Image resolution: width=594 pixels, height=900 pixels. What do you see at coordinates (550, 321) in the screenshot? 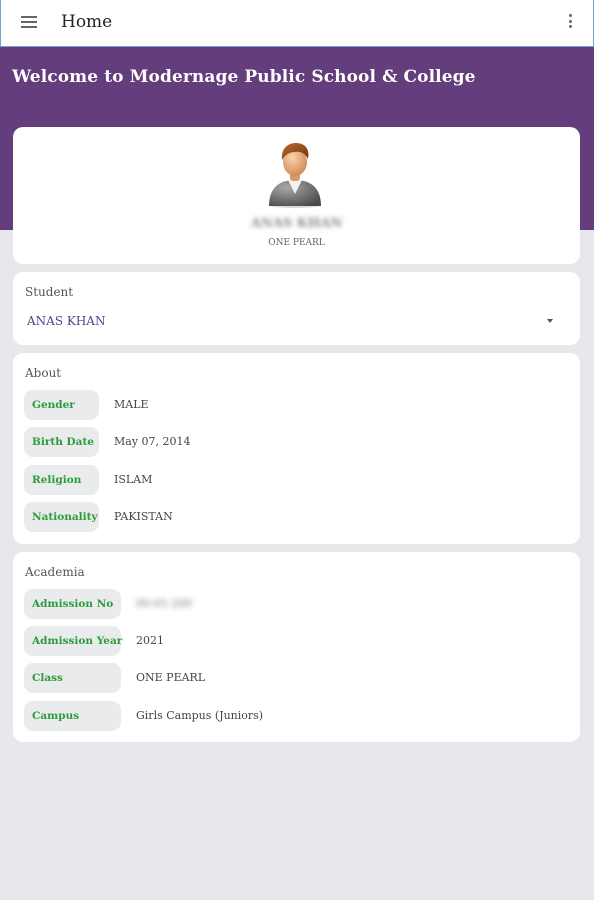
I see `dropdown-arrow-icon` at bounding box center [550, 321].